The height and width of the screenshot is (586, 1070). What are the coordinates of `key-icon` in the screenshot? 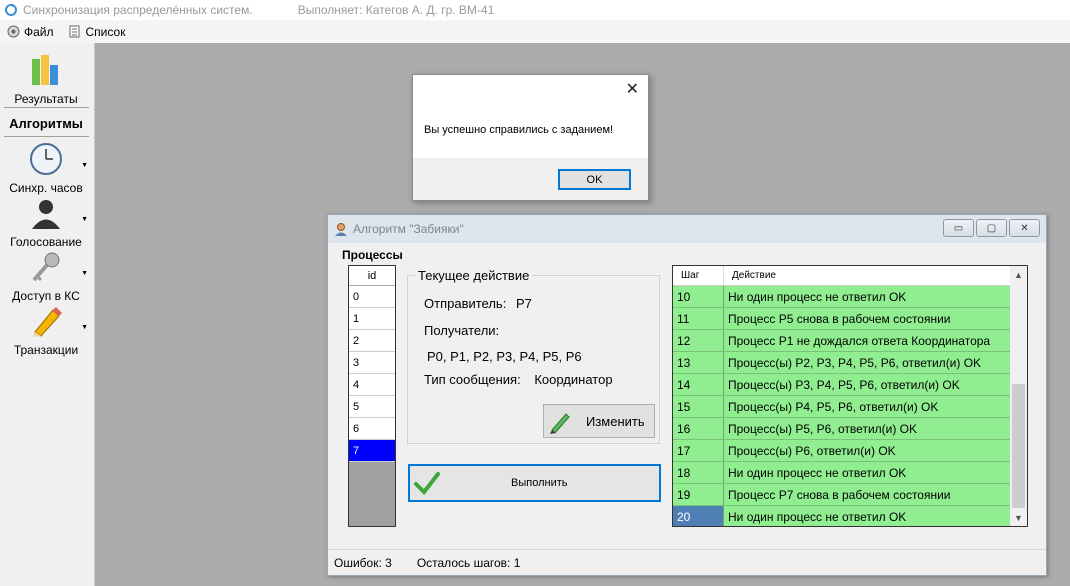 It's located at (46, 267).